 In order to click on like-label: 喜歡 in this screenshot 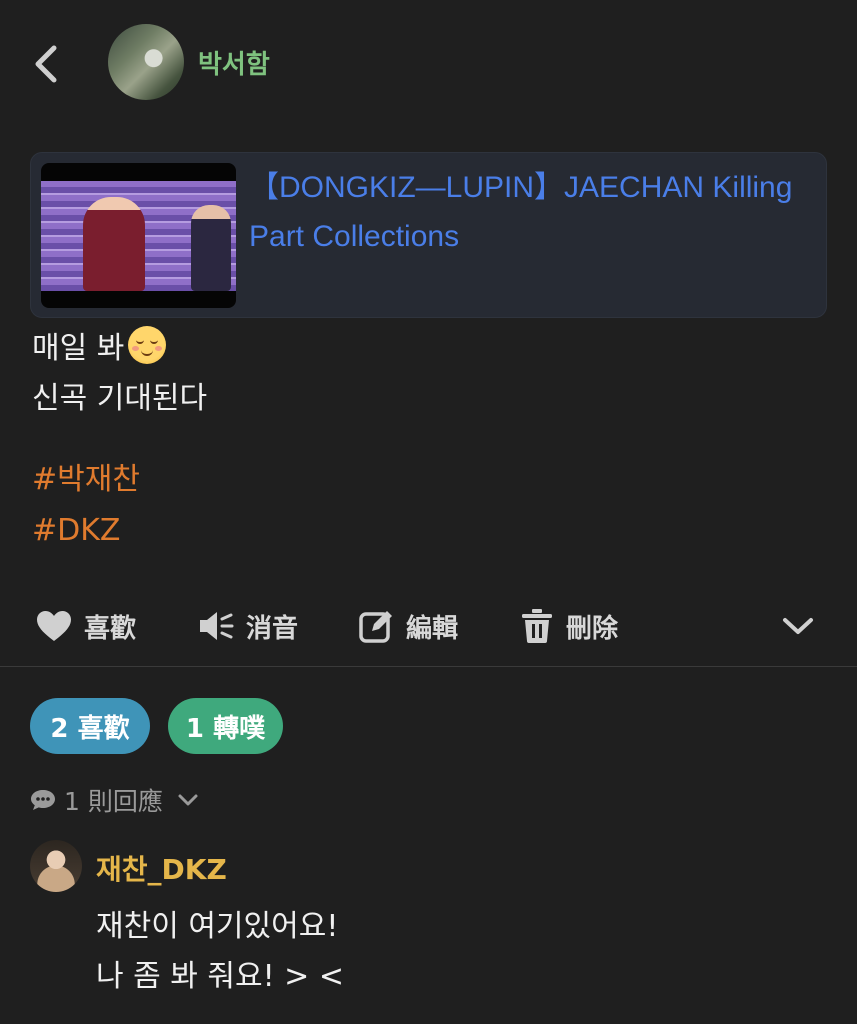, I will do `click(110, 628)`.